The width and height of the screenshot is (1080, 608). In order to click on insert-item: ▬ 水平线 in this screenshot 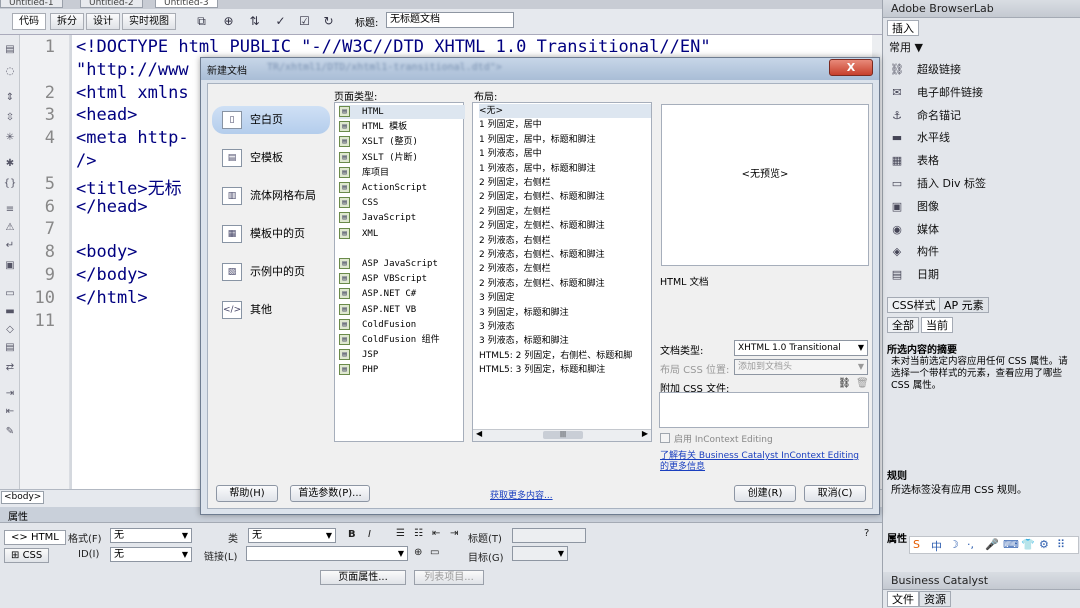, I will do `click(919, 138)`.